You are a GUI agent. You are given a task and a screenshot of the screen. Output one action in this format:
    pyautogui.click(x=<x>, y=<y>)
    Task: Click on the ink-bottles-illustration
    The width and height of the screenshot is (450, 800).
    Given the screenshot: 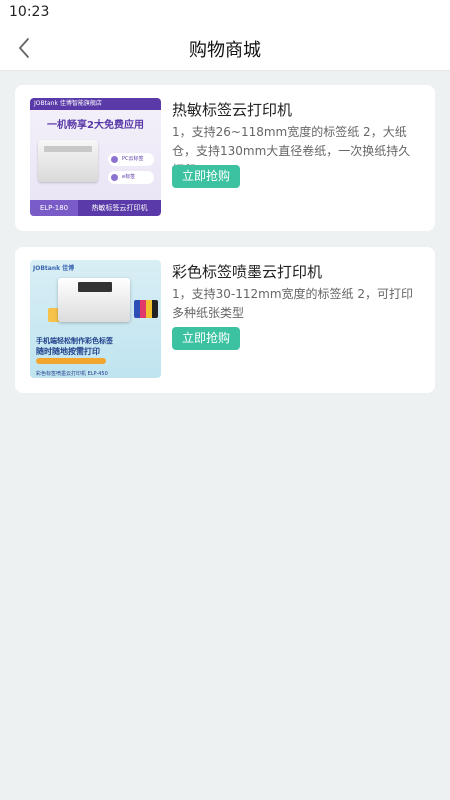 What is the action you would take?
    pyautogui.click(x=146, y=309)
    